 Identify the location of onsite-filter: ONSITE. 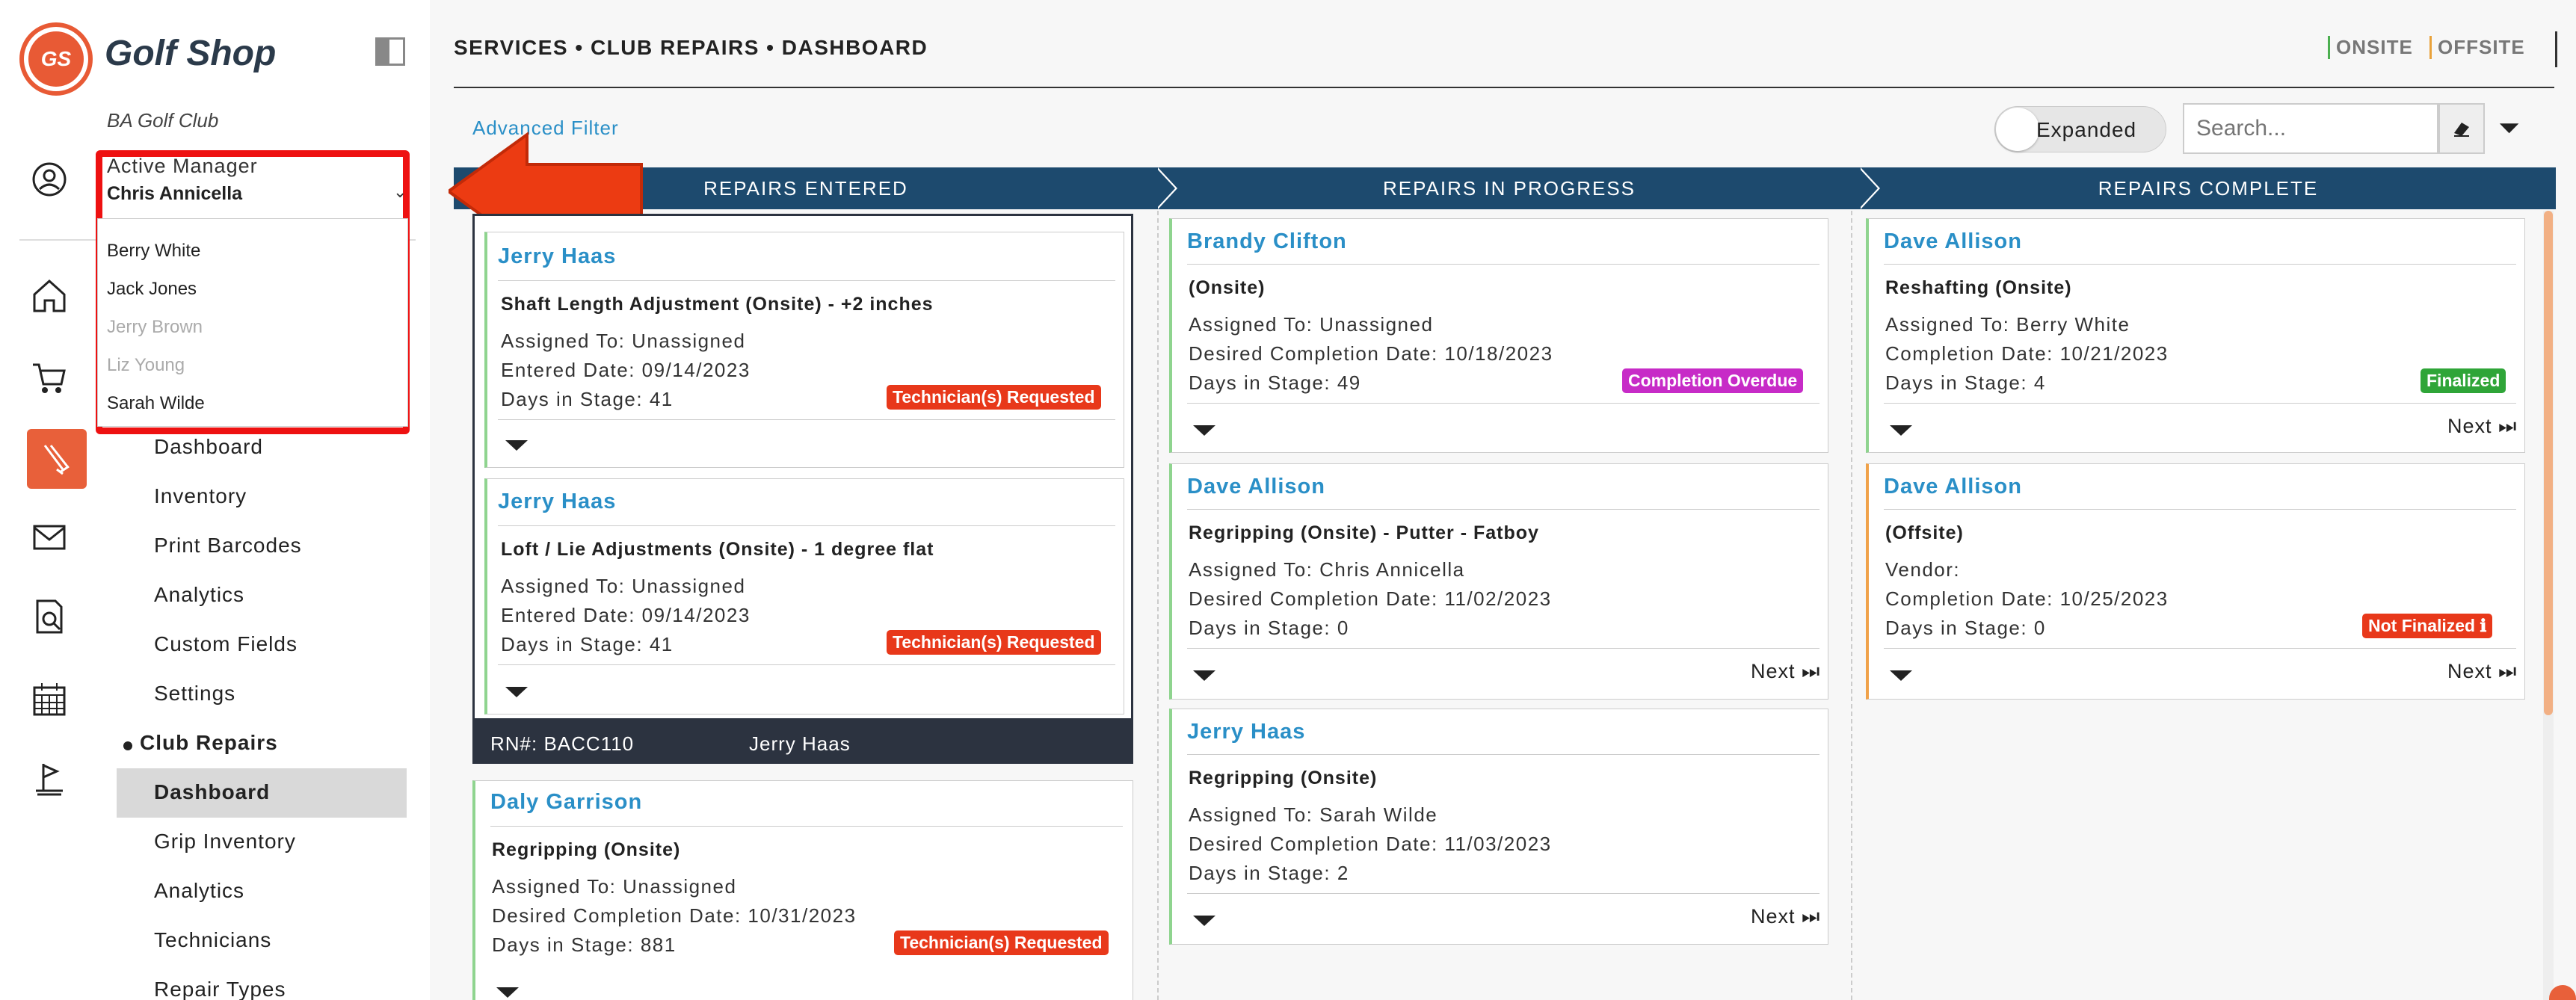
(2370, 47).